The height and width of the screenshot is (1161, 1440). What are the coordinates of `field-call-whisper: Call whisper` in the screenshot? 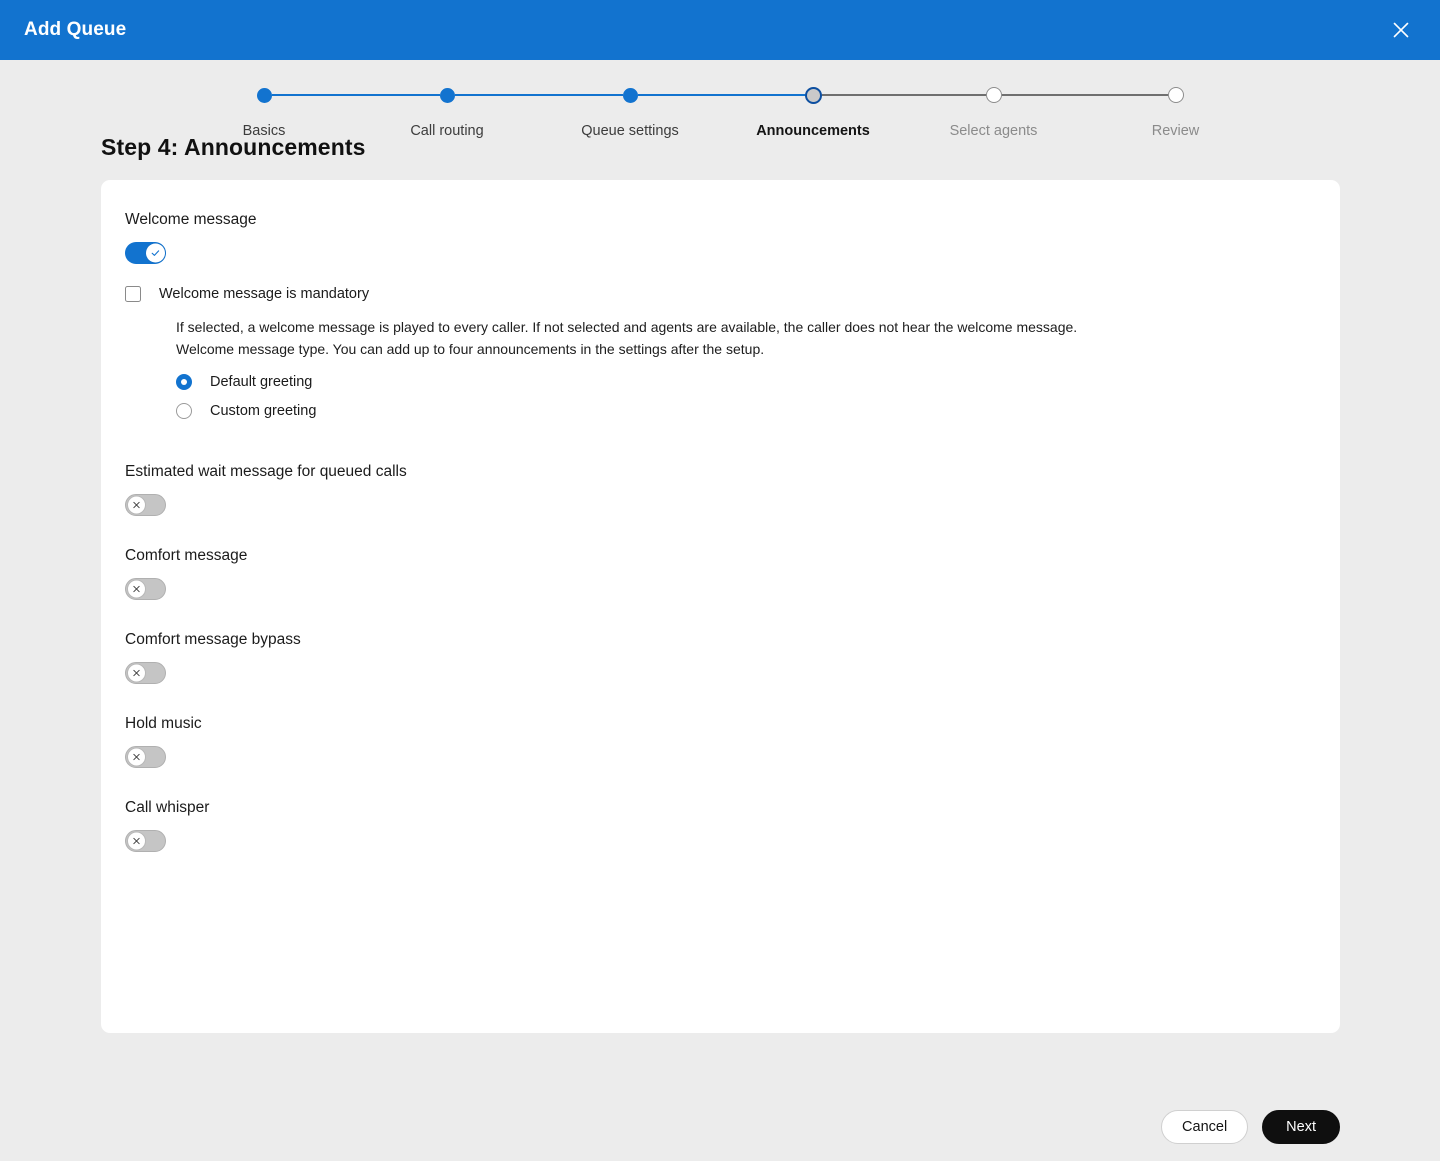 It's located at (732, 825).